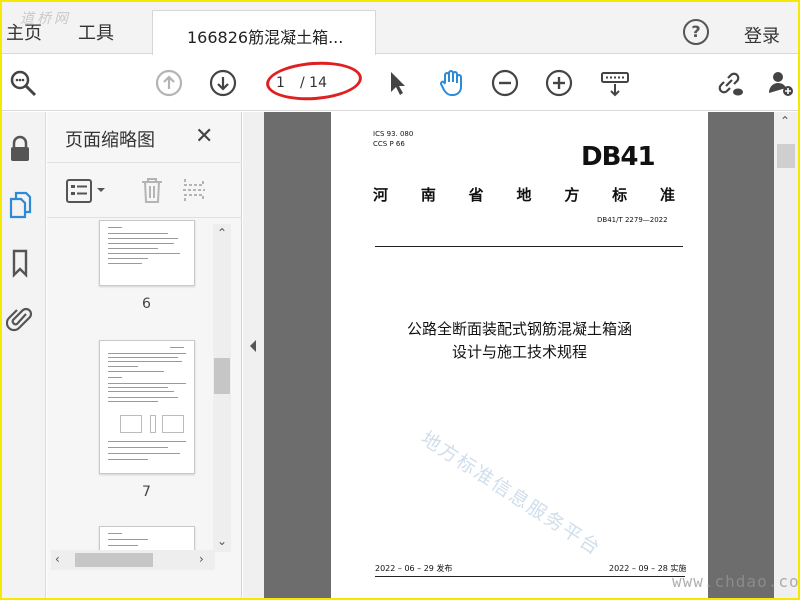 This screenshot has height=600, width=800. What do you see at coordinates (476, 195) in the screenshot?
I see `province-char: 省` at bounding box center [476, 195].